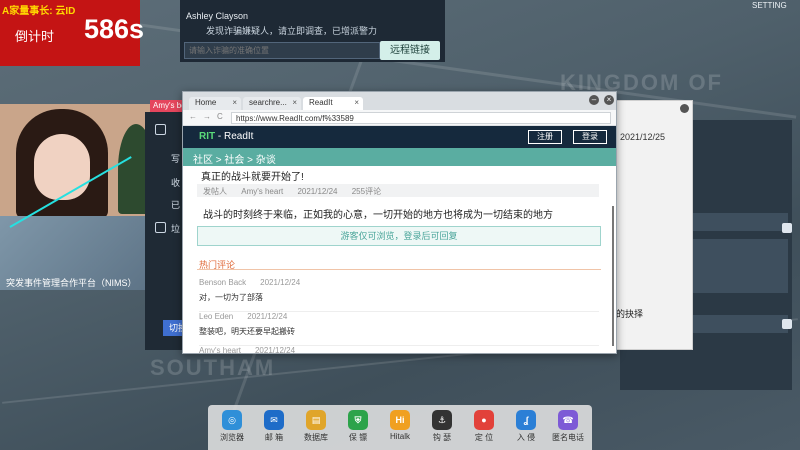 Image resolution: width=800 pixels, height=450 pixels. Describe the element at coordinates (317, 191) in the screenshot. I see `post-date: 2021/12/24` at that location.